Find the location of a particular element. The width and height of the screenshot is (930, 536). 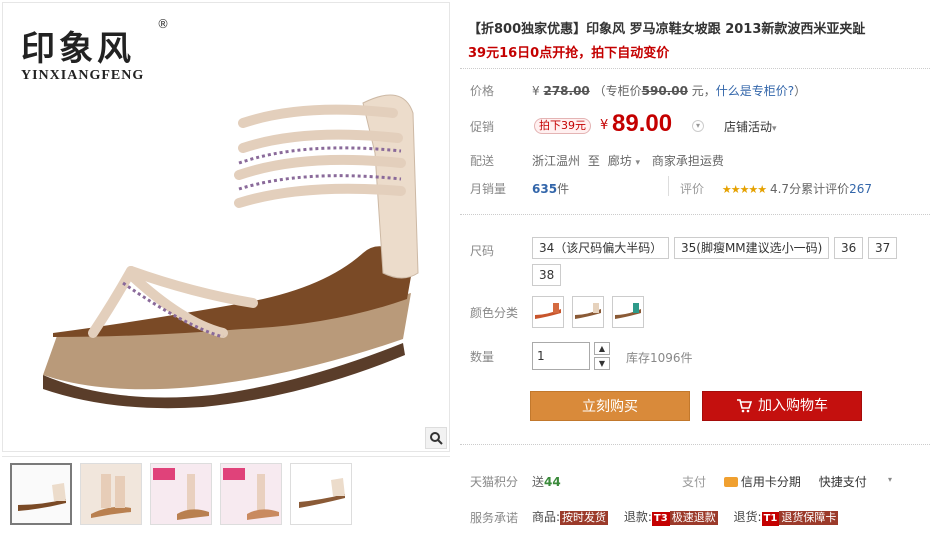

size-option-34: 34（该尺码偏大半码） is located at coordinates (601, 248).